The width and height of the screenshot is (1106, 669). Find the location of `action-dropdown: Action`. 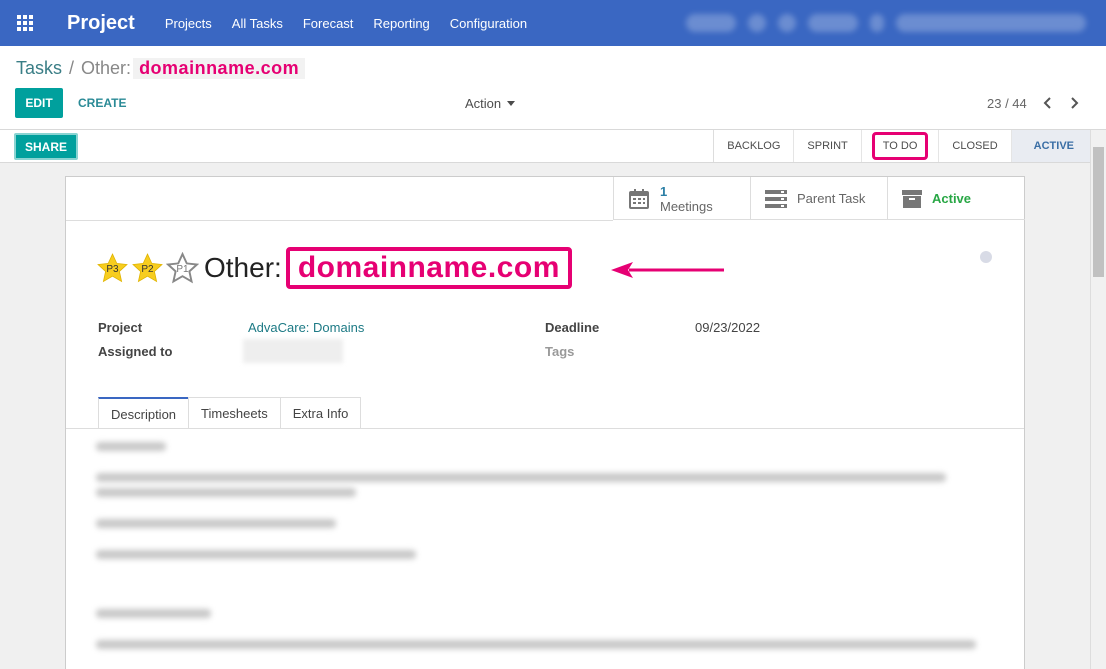

action-dropdown: Action is located at coordinates (490, 103).